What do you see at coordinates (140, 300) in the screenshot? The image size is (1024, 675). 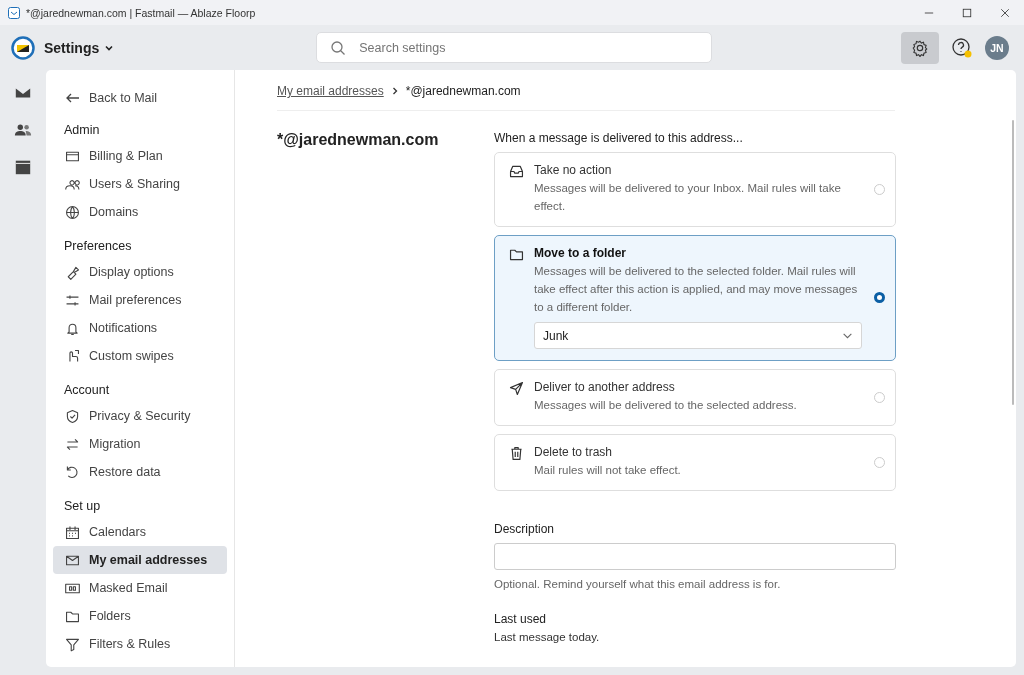 I see `sidebar-item: Mail preferences` at bounding box center [140, 300].